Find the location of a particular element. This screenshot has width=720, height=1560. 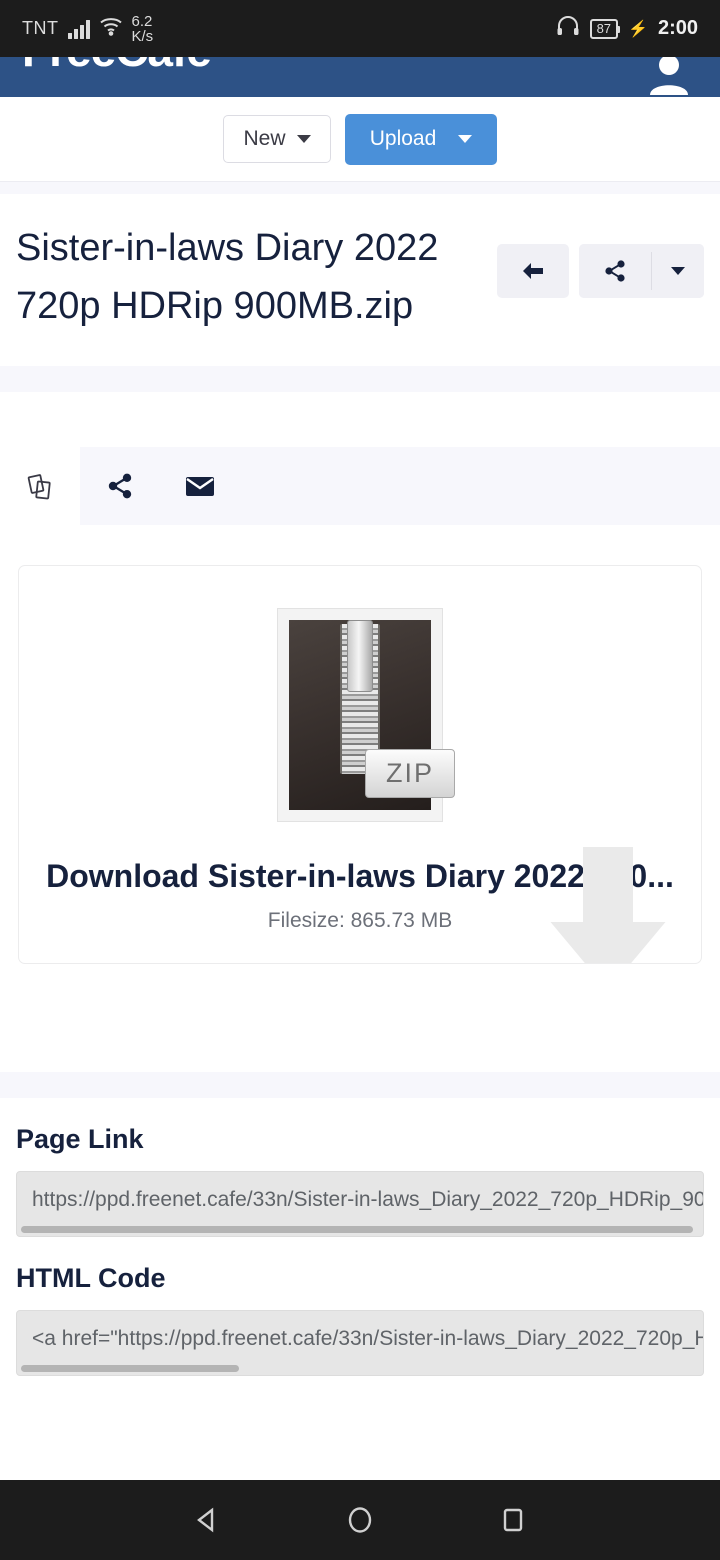

new-button: New is located at coordinates (277, 139).